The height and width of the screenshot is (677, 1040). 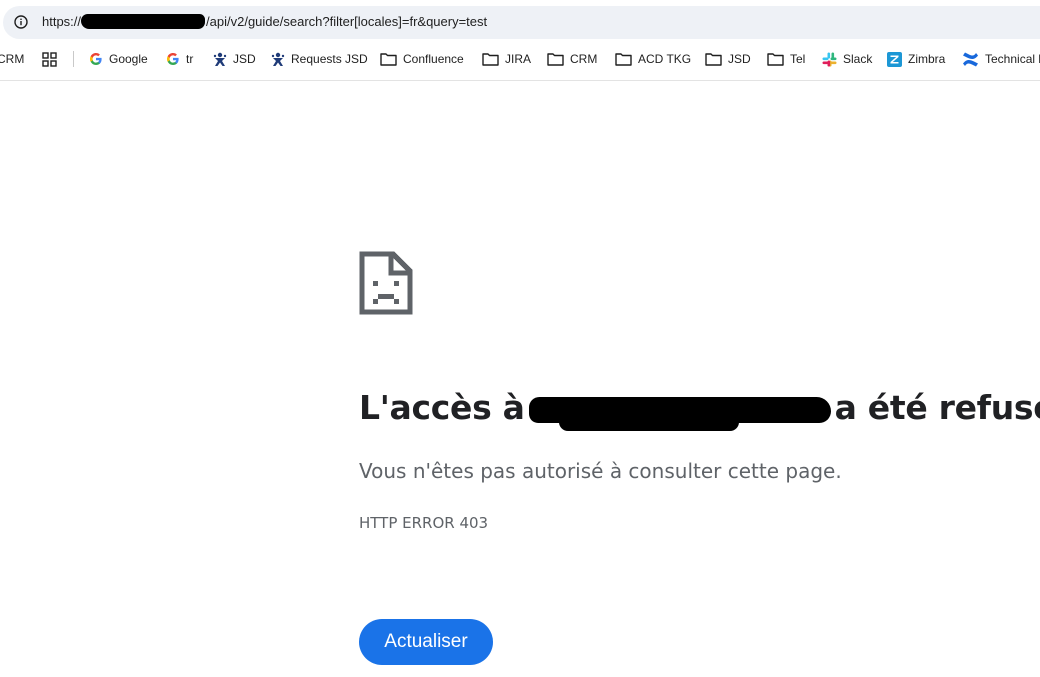 I want to click on error-code: HTTP ERROR 403, so click(x=424, y=523).